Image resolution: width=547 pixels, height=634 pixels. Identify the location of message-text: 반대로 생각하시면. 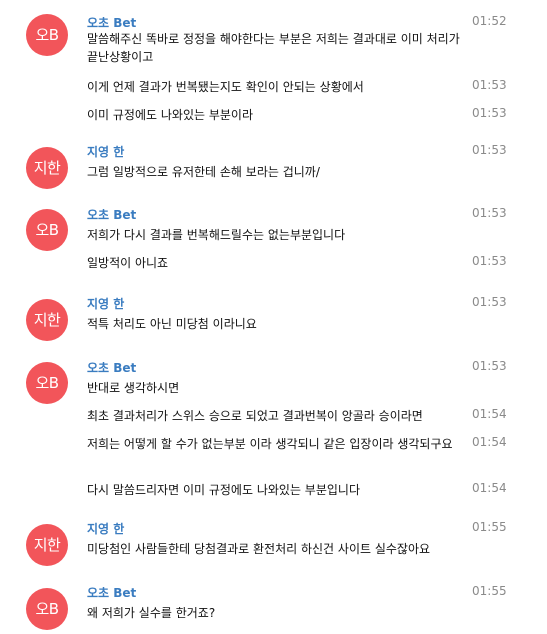
(133, 388).